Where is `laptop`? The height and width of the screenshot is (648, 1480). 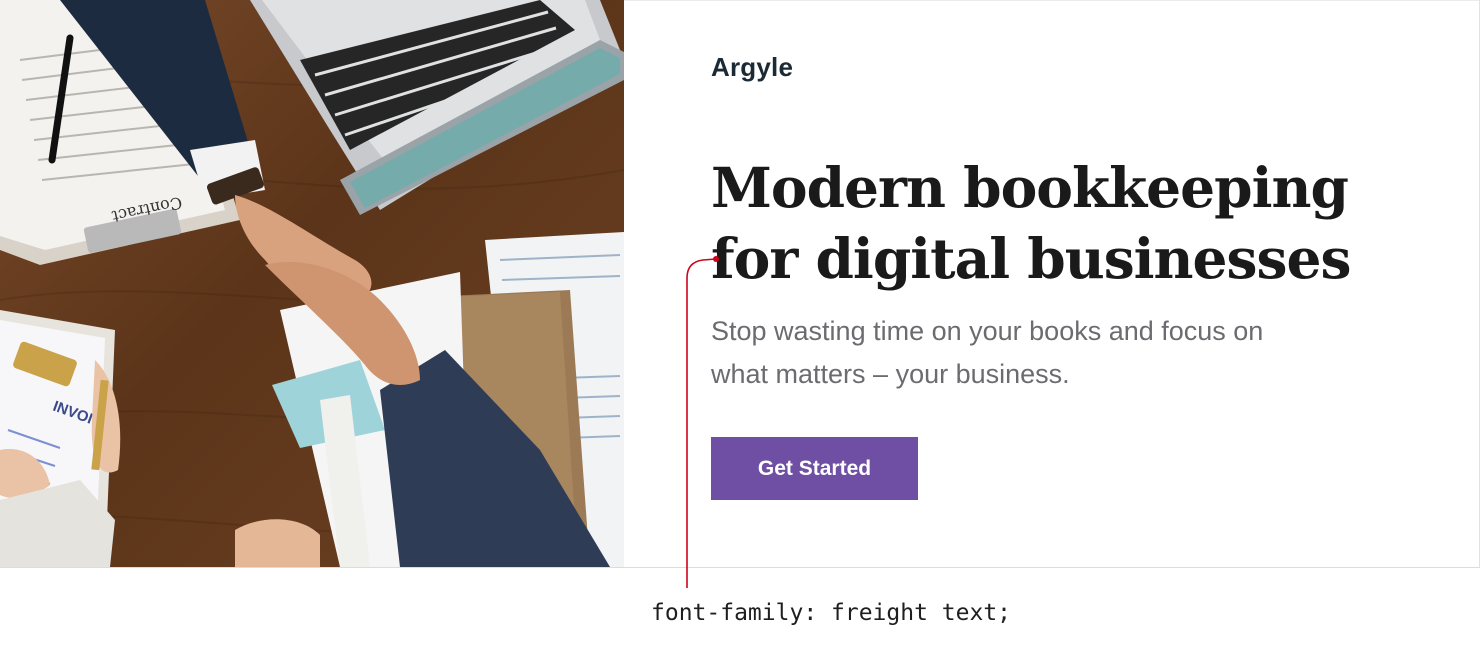
laptop is located at coordinates (437, 107).